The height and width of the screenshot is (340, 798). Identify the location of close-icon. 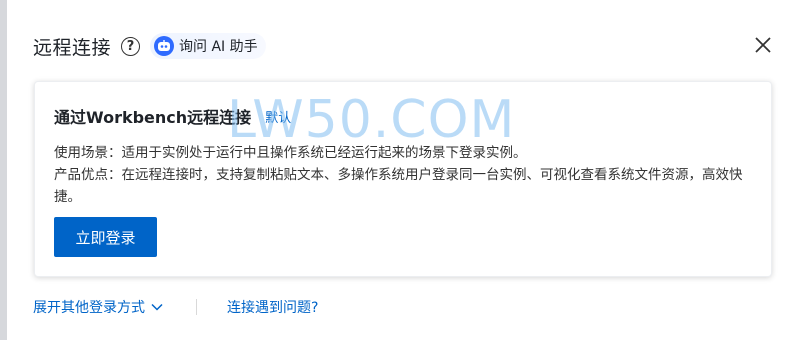
(763, 45).